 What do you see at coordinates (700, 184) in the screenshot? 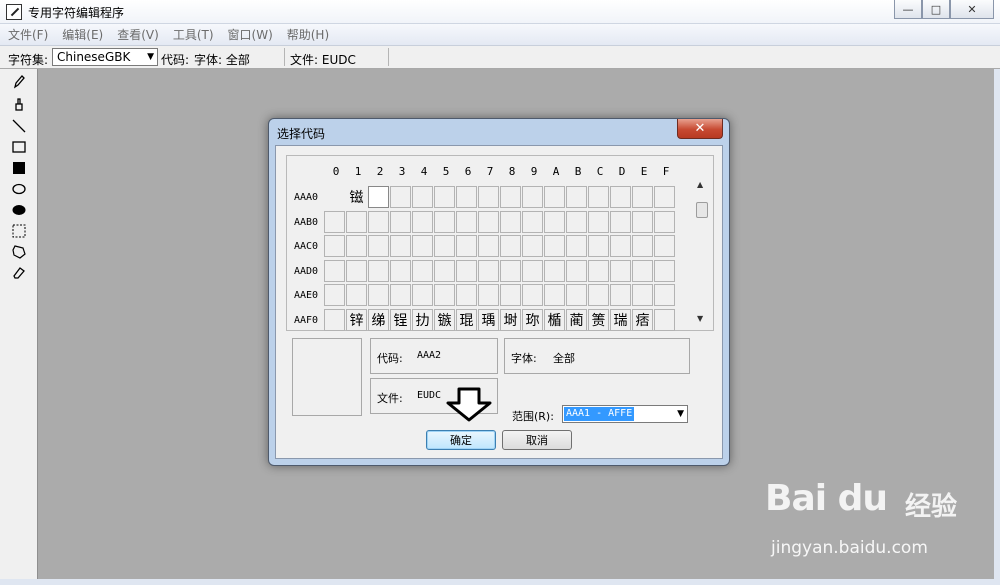
I see `scroll-up-icon: ▲` at bounding box center [700, 184].